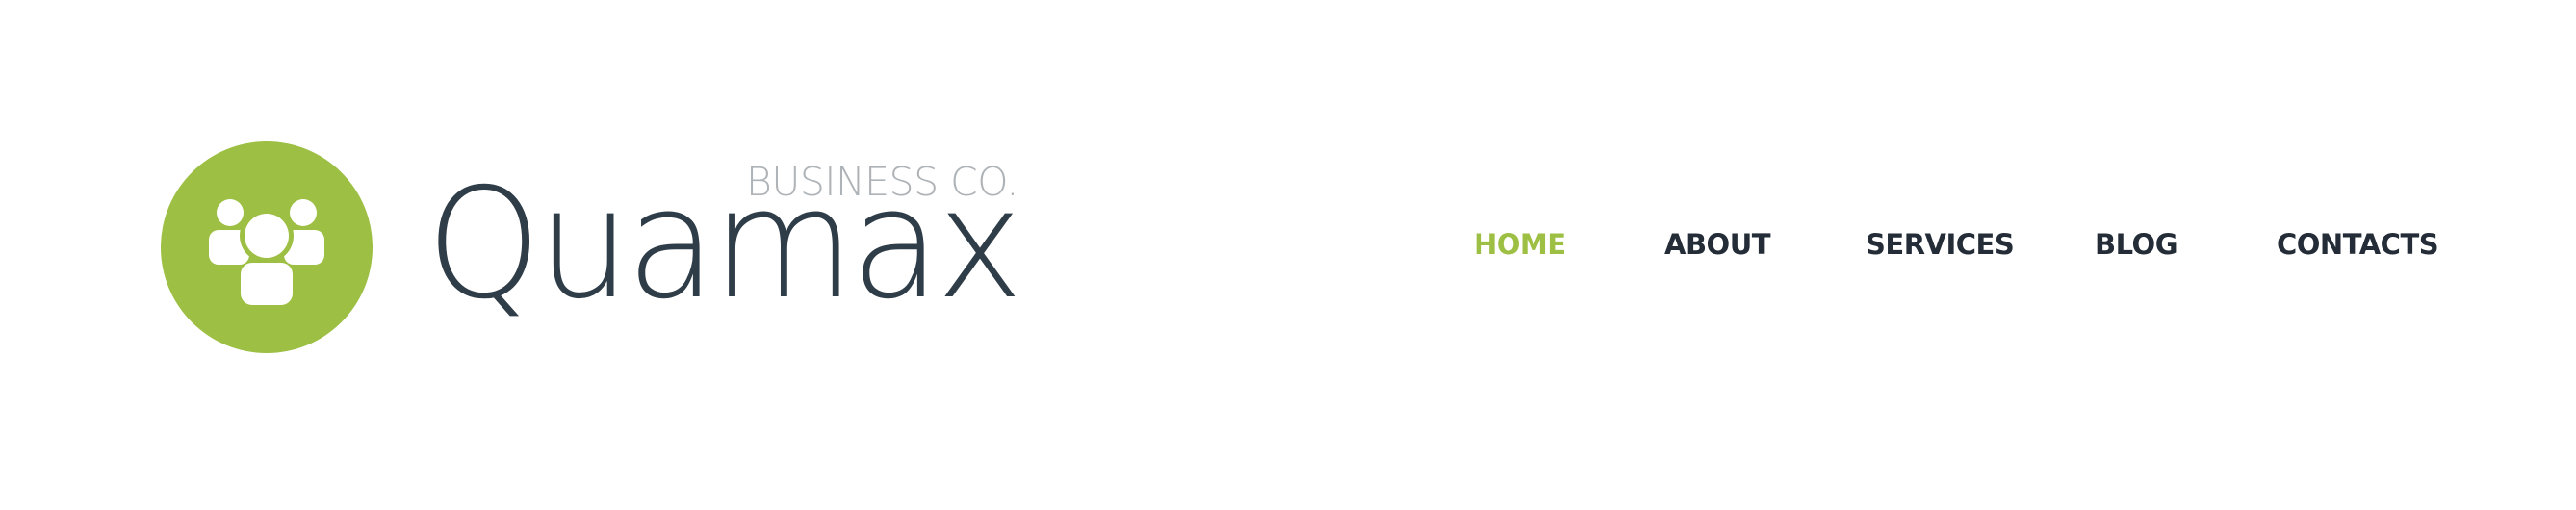  What do you see at coordinates (1940, 245) in the screenshot?
I see `nav-item-services: SERVICES` at bounding box center [1940, 245].